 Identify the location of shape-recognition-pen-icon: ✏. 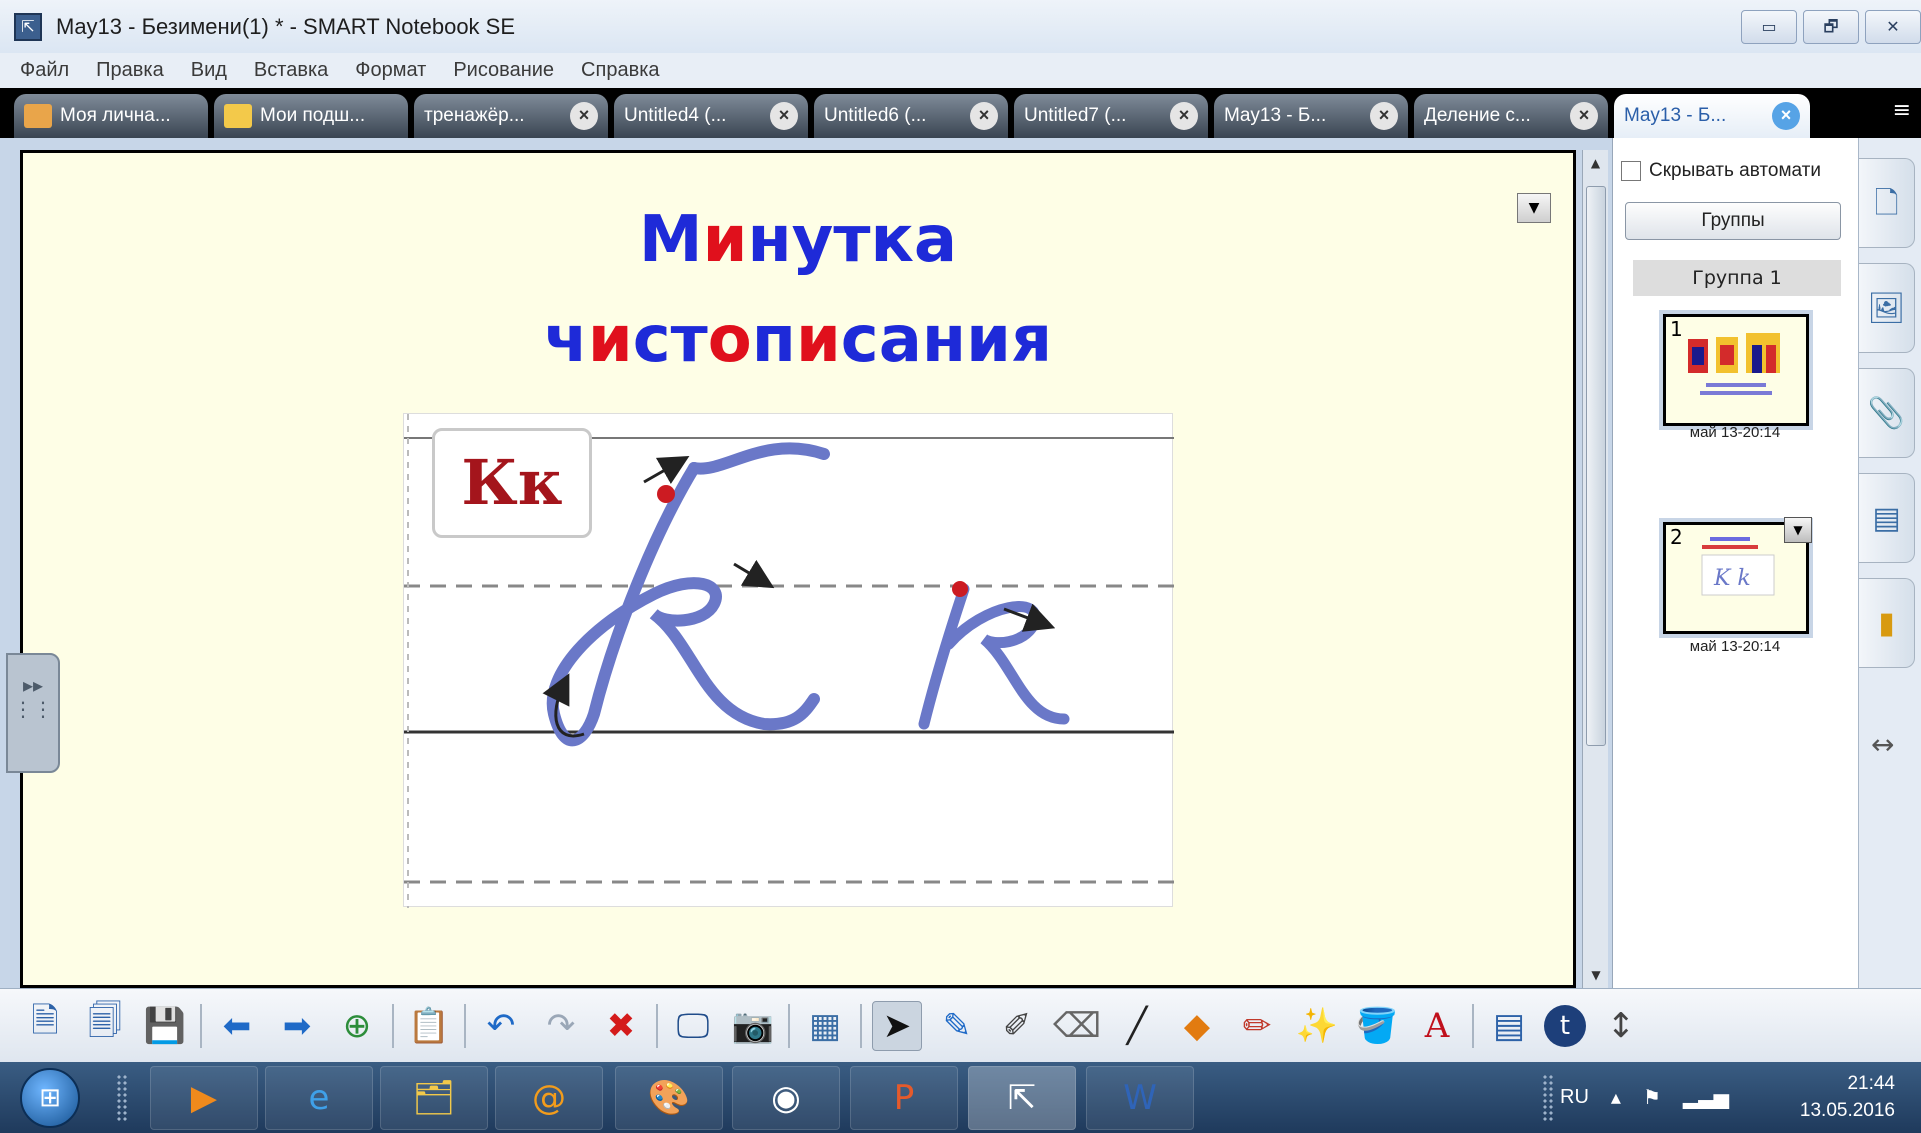
(1257, 1026).